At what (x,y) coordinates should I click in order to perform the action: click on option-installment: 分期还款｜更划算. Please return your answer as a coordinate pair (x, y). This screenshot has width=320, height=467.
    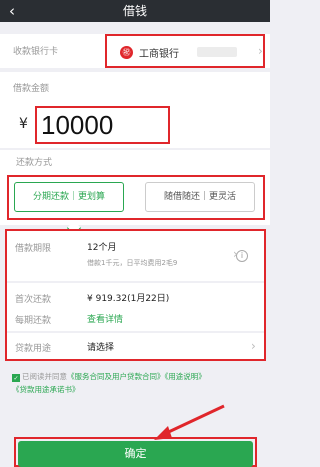
    Looking at the image, I should click on (69, 197).